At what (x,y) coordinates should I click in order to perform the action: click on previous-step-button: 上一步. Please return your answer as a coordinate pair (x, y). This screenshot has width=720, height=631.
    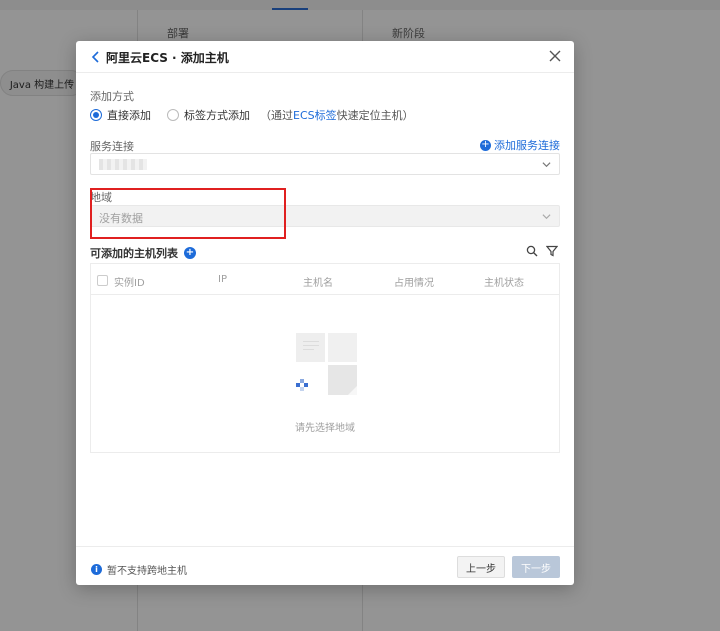
    Looking at the image, I should click on (481, 567).